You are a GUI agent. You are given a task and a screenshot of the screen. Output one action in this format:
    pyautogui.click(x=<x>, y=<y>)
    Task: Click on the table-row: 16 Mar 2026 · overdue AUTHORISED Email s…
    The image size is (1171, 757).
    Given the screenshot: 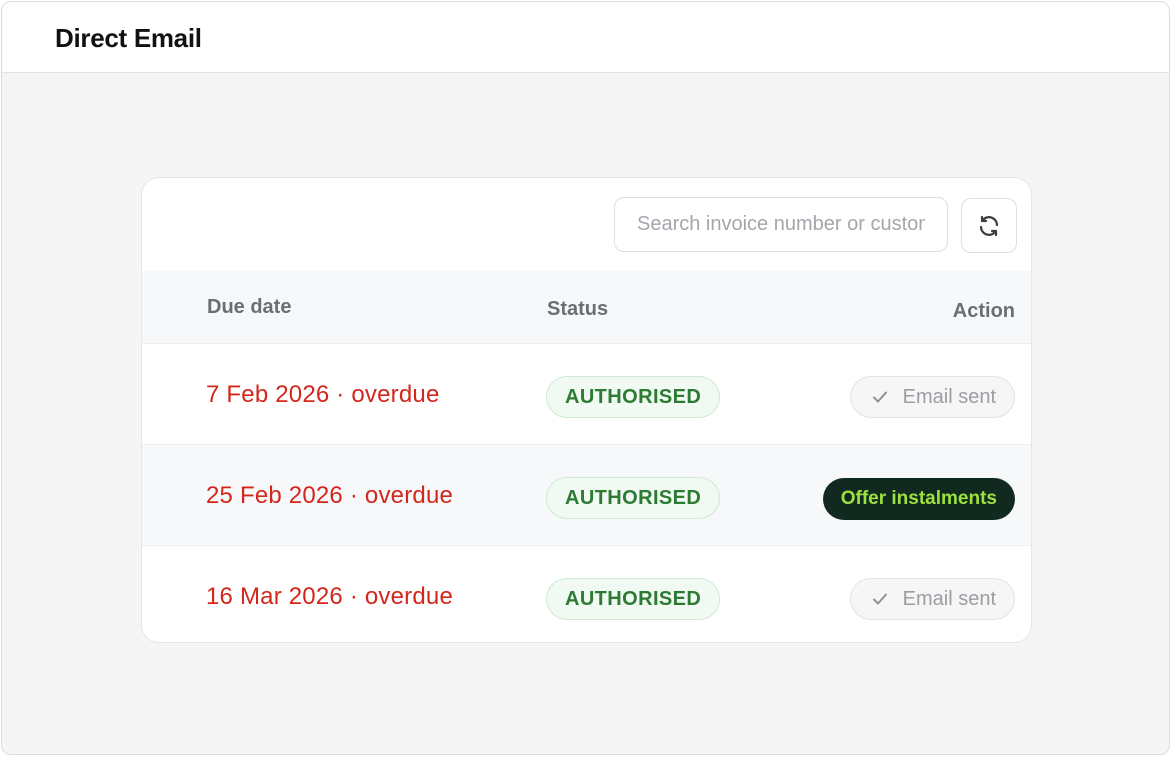 What is the action you would take?
    pyautogui.click(x=586, y=594)
    